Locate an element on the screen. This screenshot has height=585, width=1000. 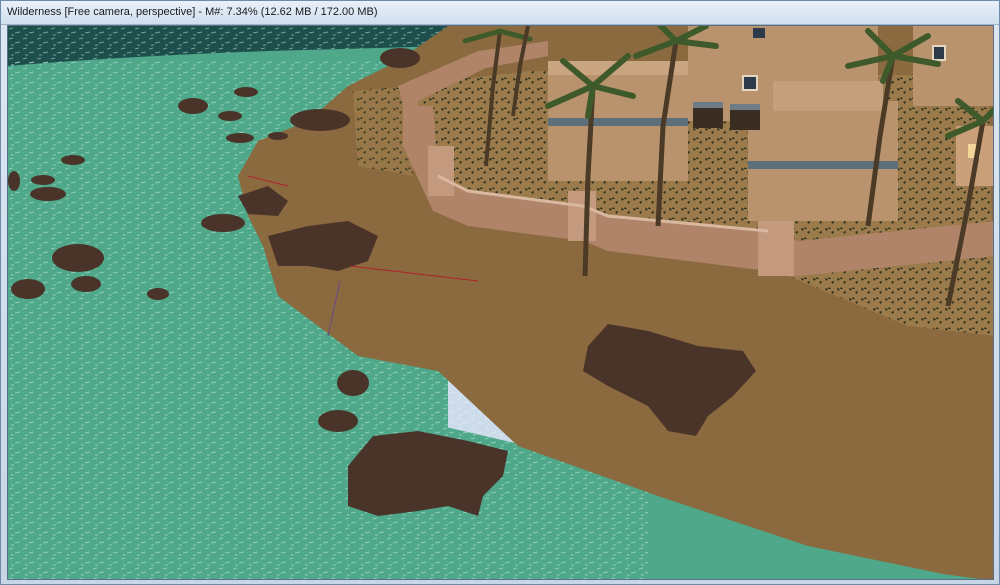
building-center is located at coordinates (618, 121).